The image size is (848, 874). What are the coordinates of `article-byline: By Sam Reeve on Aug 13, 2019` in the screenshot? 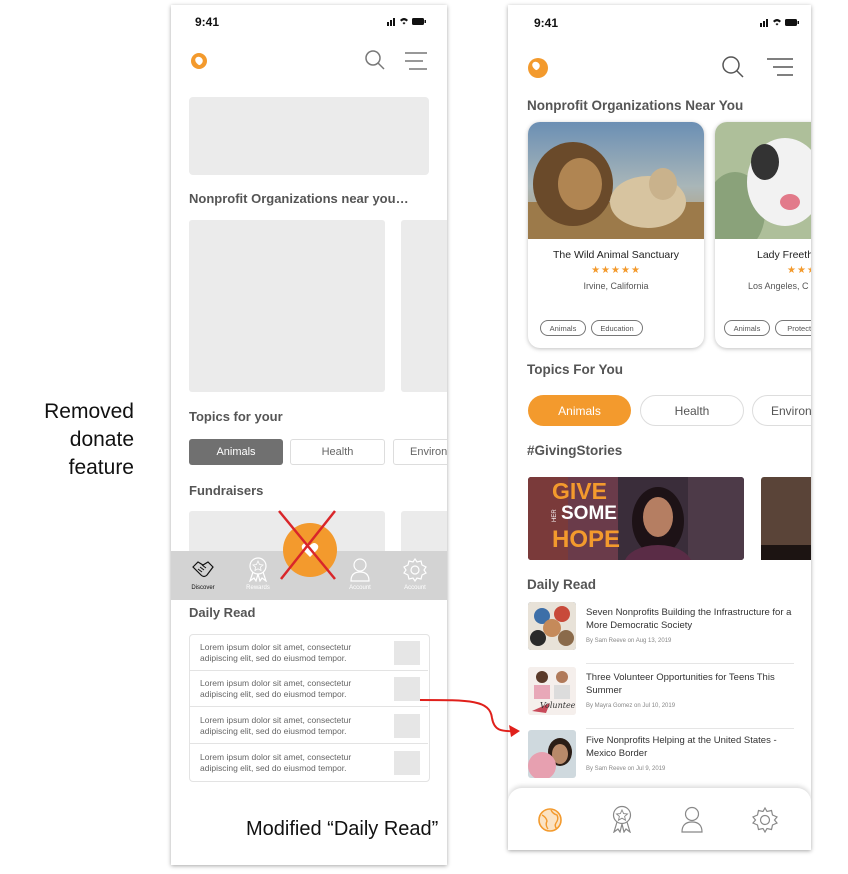 It's located at (629, 641).